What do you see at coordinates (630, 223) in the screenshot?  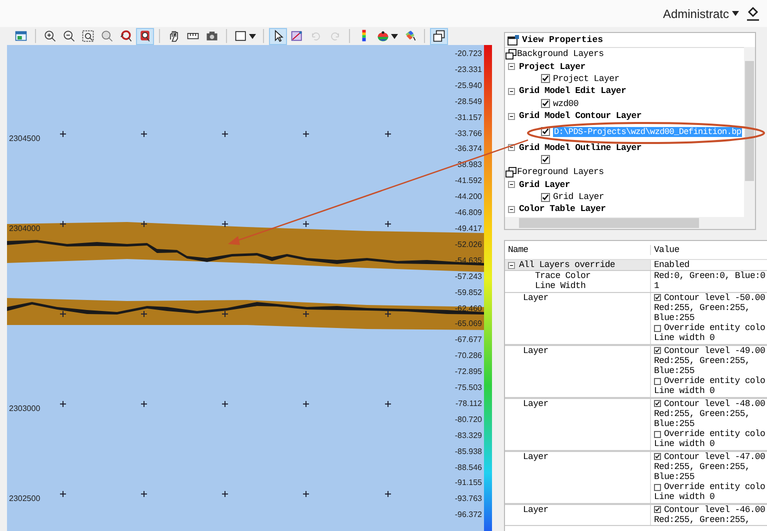 I see `horizontal-scrollbar` at bounding box center [630, 223].